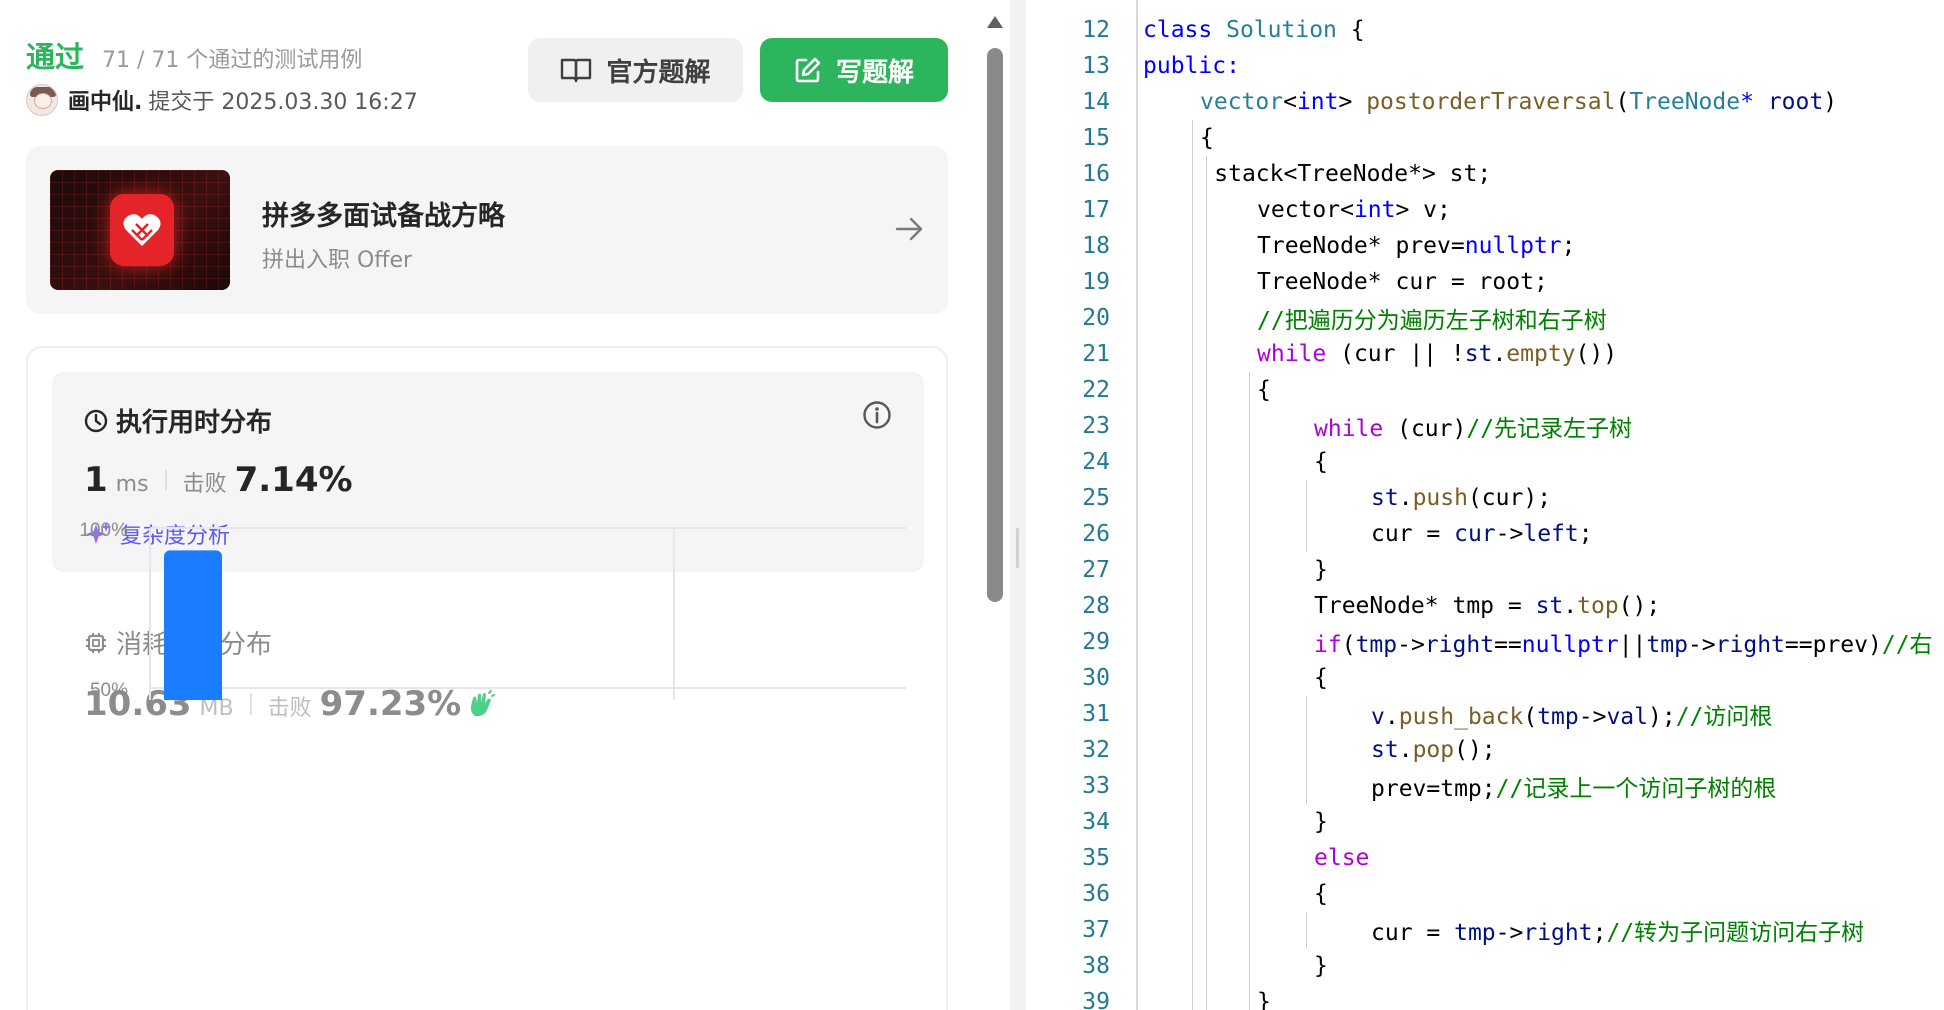  What do you see at coordinates (1486, 570) in the screenshot?
I see `code-line: 27}` at bounding box center [1486, 570].